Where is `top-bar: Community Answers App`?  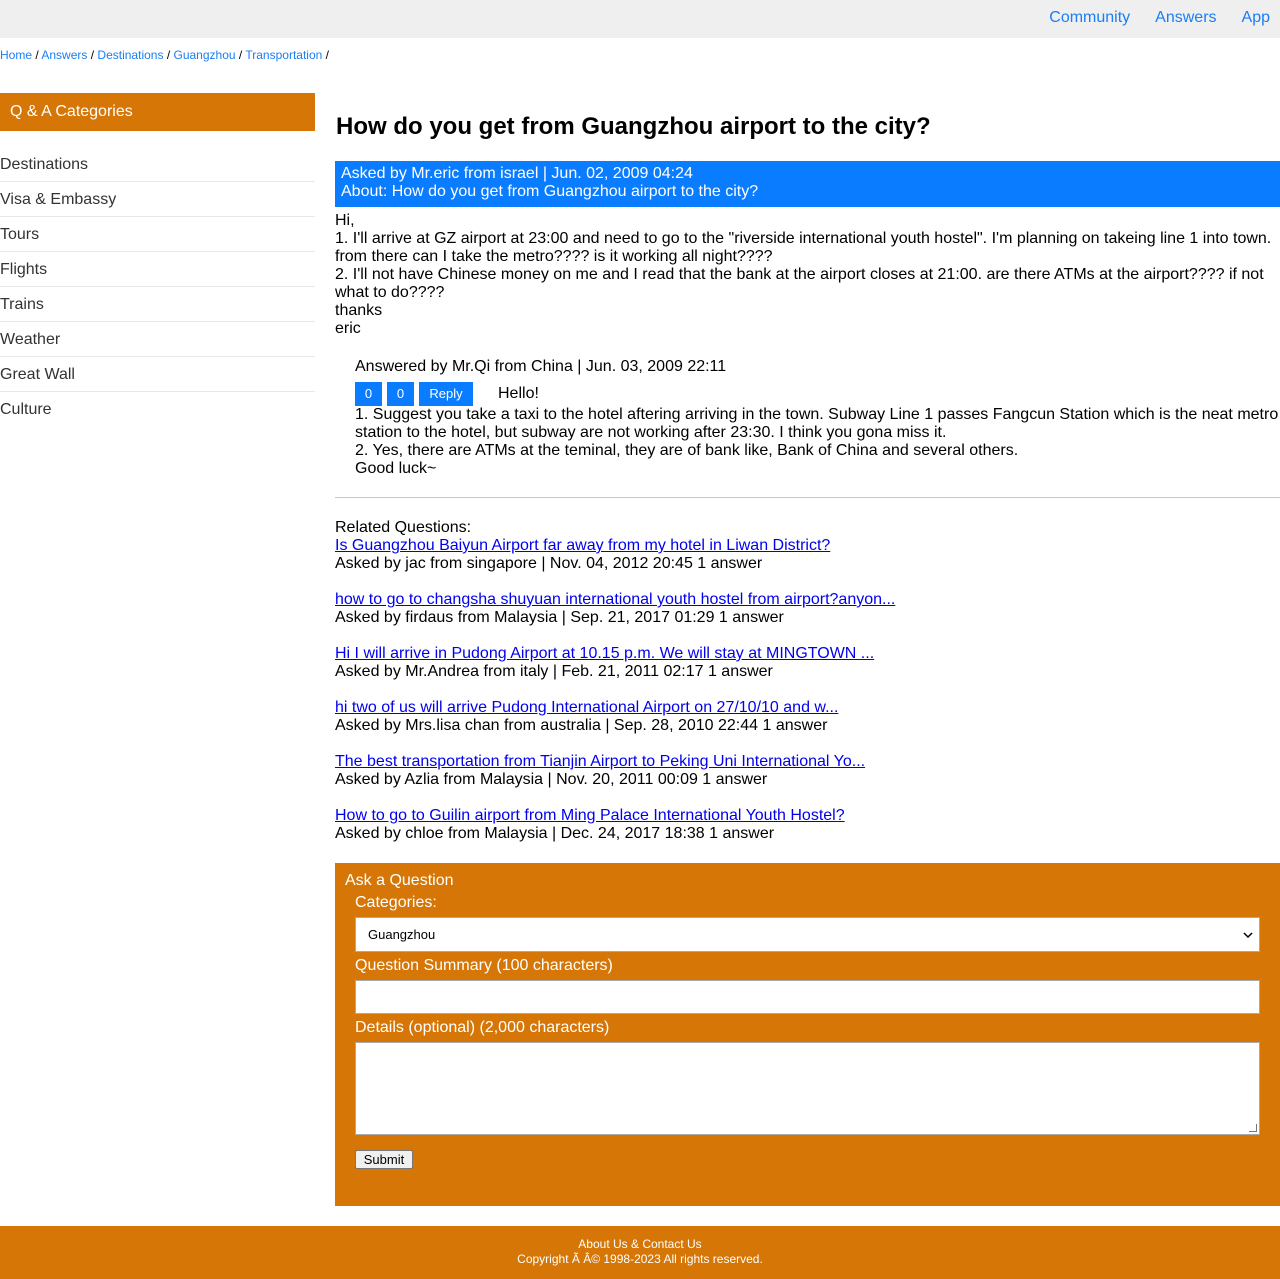 top-bar: Community Answers App is located at coordinates (640, 19).